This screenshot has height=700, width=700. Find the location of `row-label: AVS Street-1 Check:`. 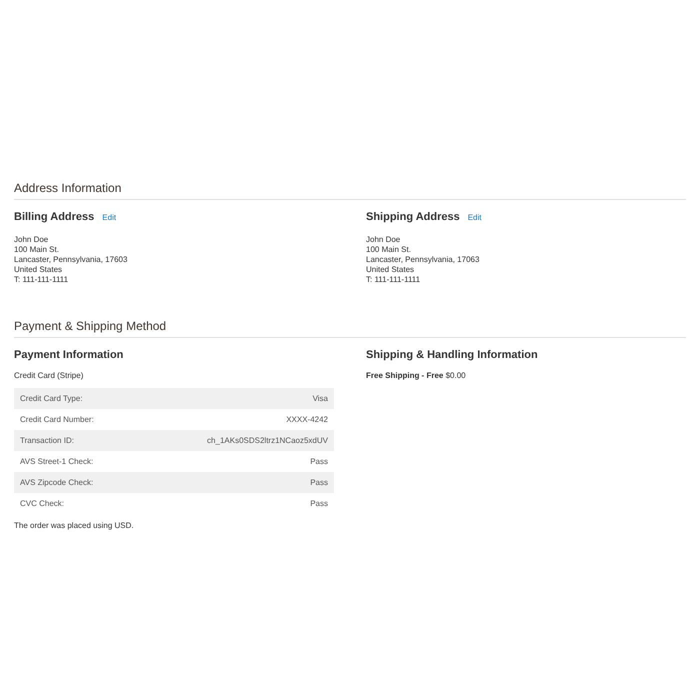

row-label: AVS Street-1 Check: is located at coordinates (57, 462).